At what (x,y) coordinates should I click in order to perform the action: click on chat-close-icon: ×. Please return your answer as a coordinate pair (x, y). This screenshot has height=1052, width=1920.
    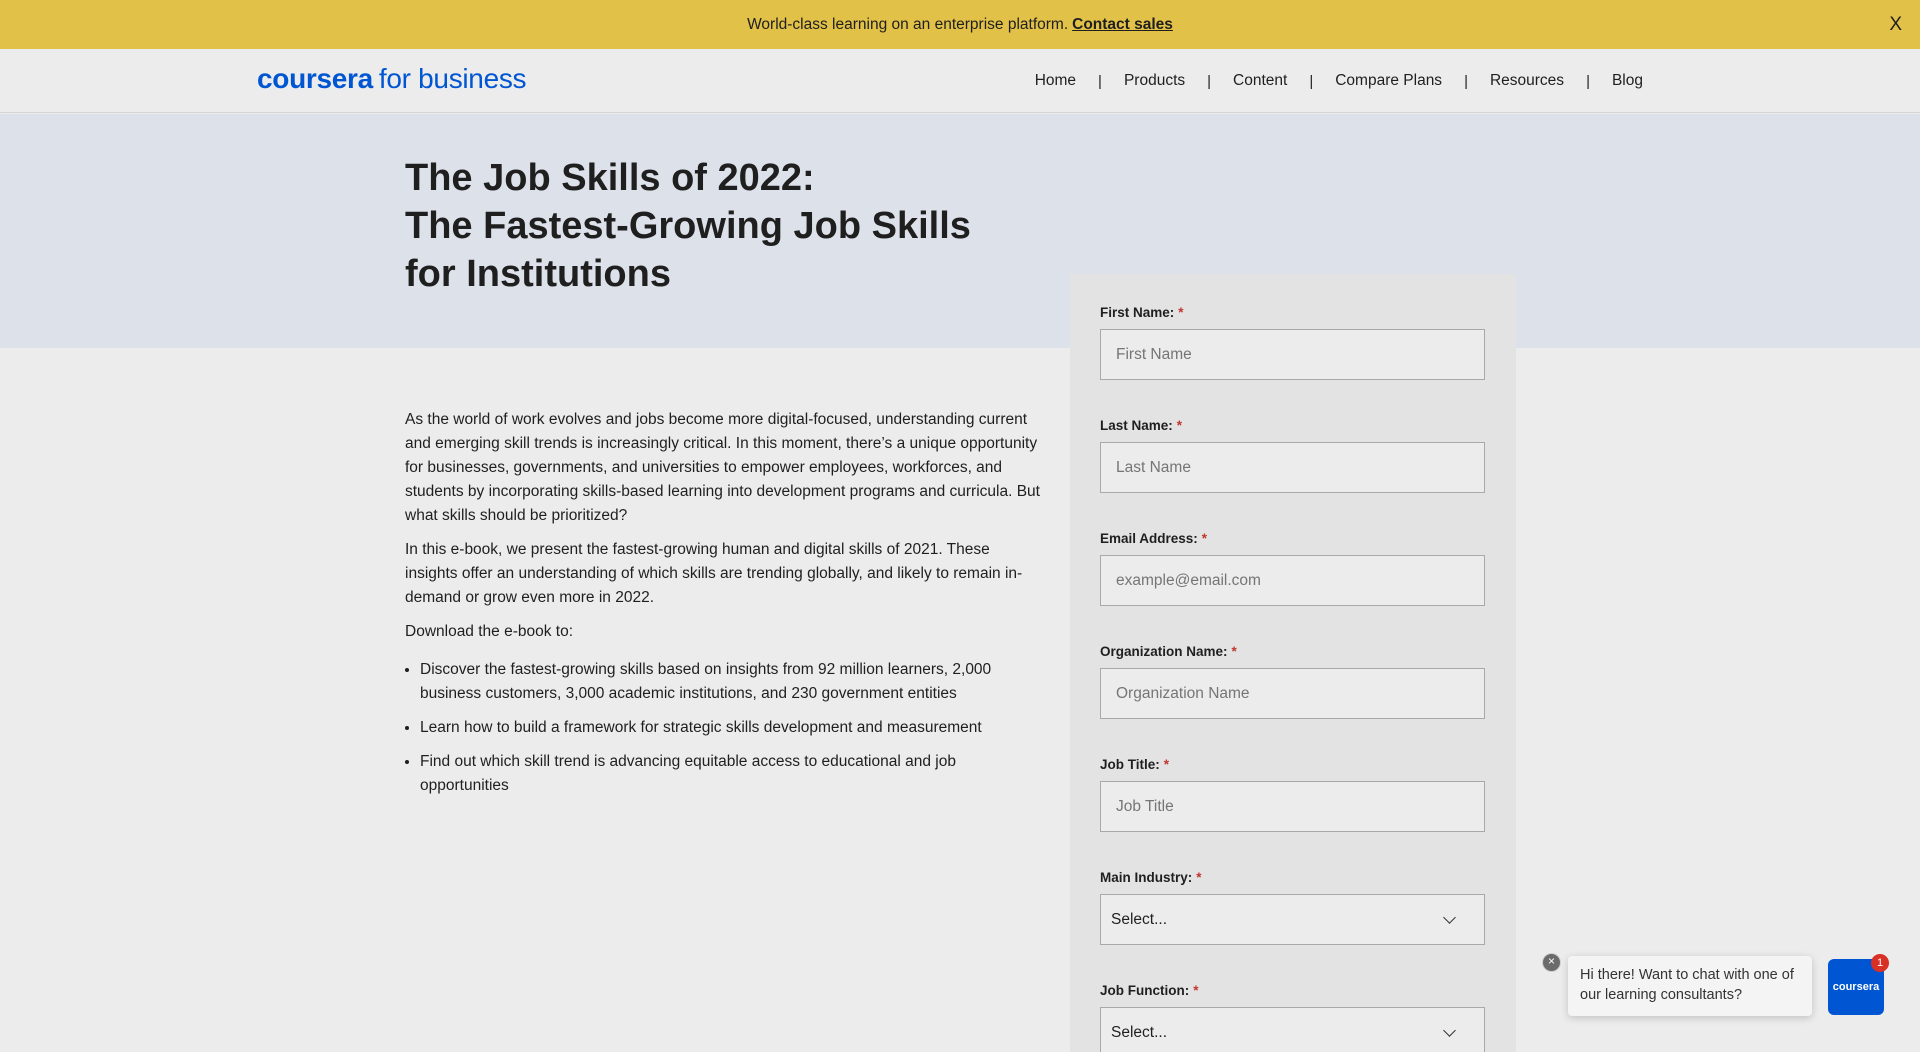
    Looking at the image, I should click on (1551, 962).